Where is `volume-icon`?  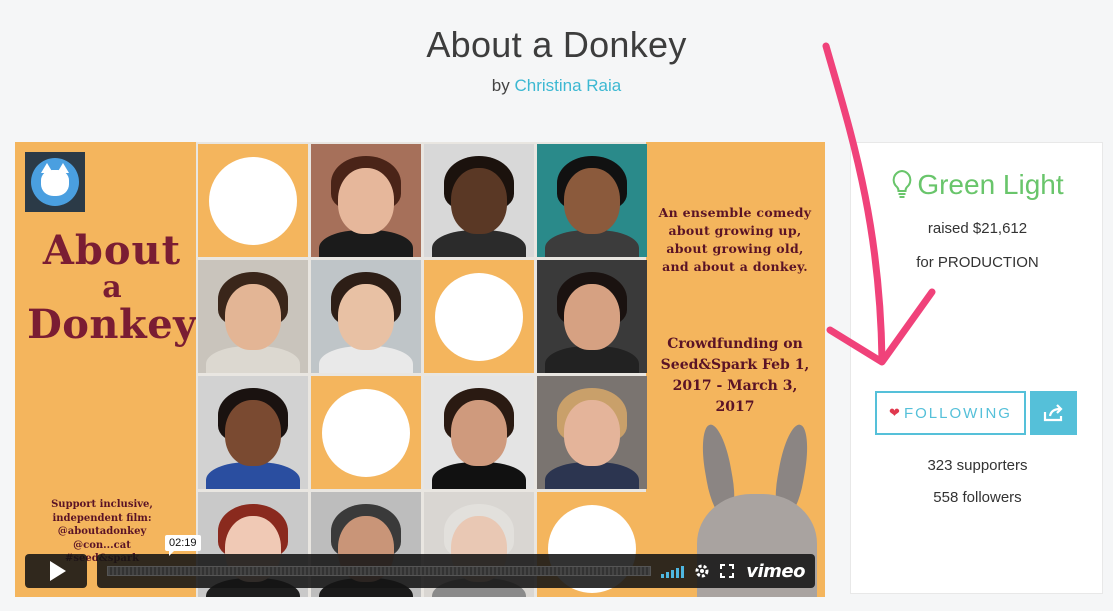 volume-icon is located at coordinates (673, 571).